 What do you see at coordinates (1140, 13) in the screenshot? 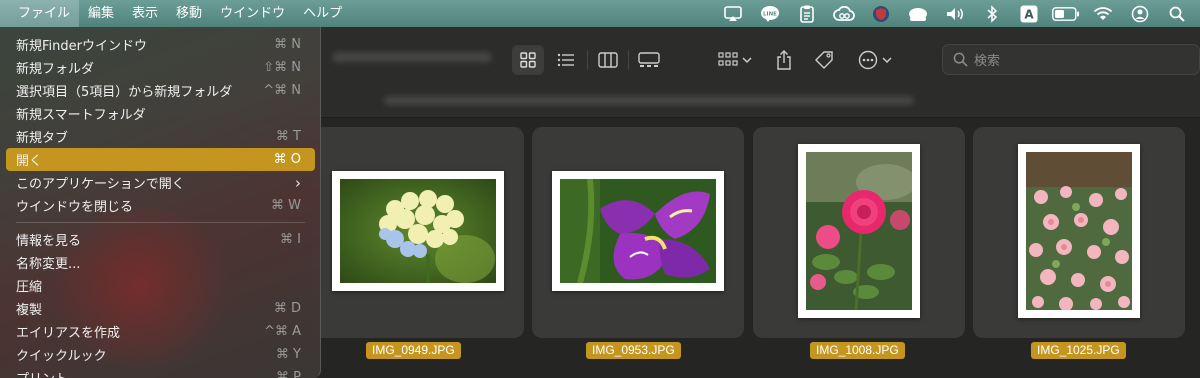
I see `user-account-icon` at bounding box center [1140, 13].